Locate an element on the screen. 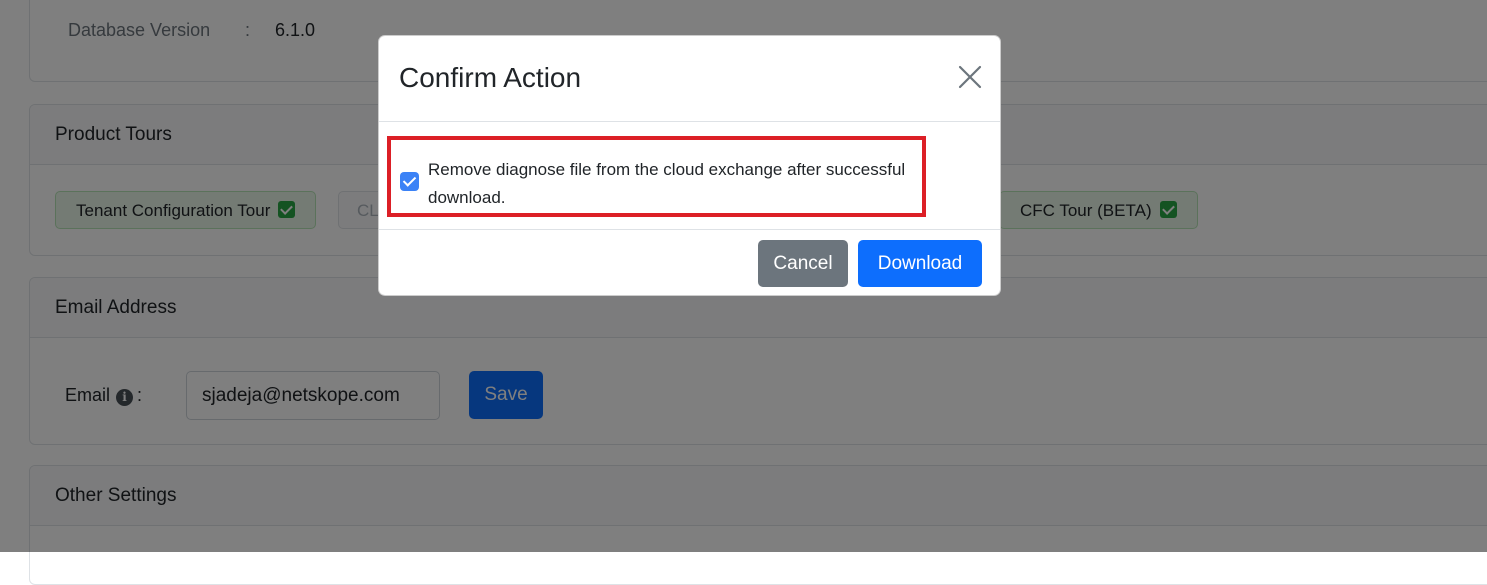  download-button: Download is located at coordinates (920, 263).